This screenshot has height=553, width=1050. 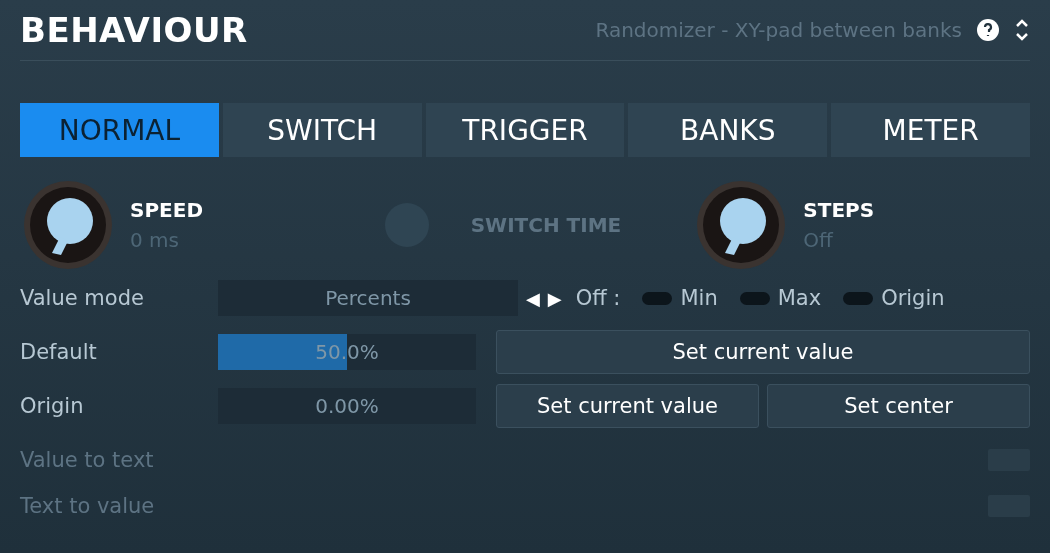 I want to click on mode-tab: BANKS, so click(x=728, y=130).